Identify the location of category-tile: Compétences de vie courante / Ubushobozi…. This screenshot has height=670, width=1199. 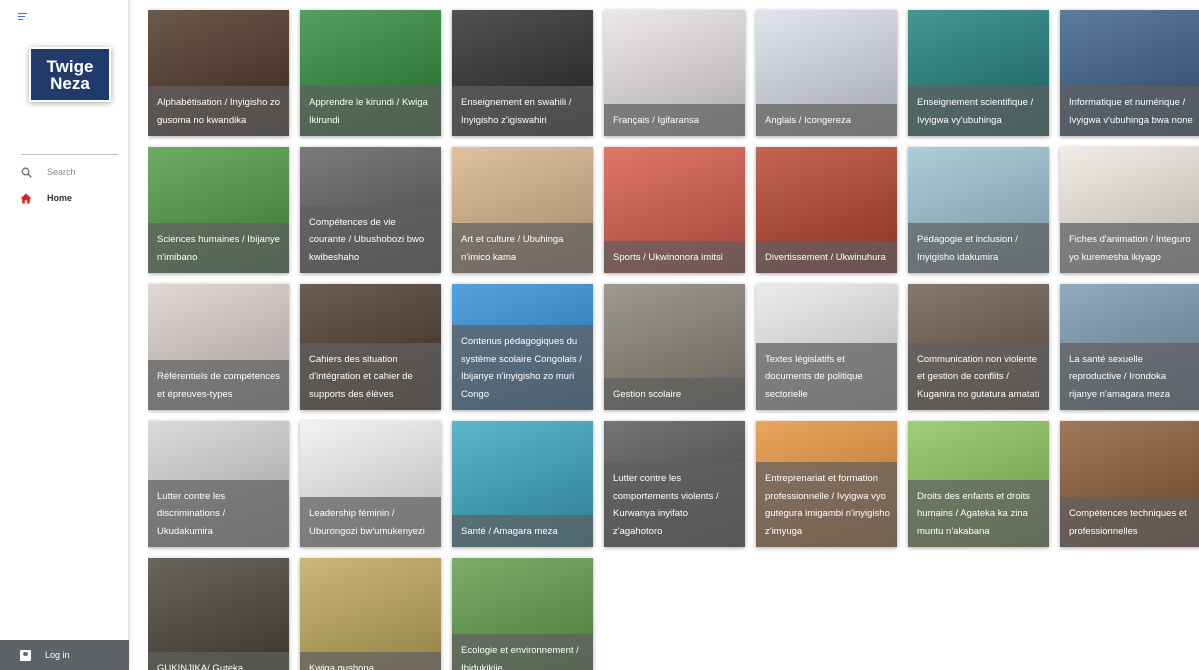
(370, 210).